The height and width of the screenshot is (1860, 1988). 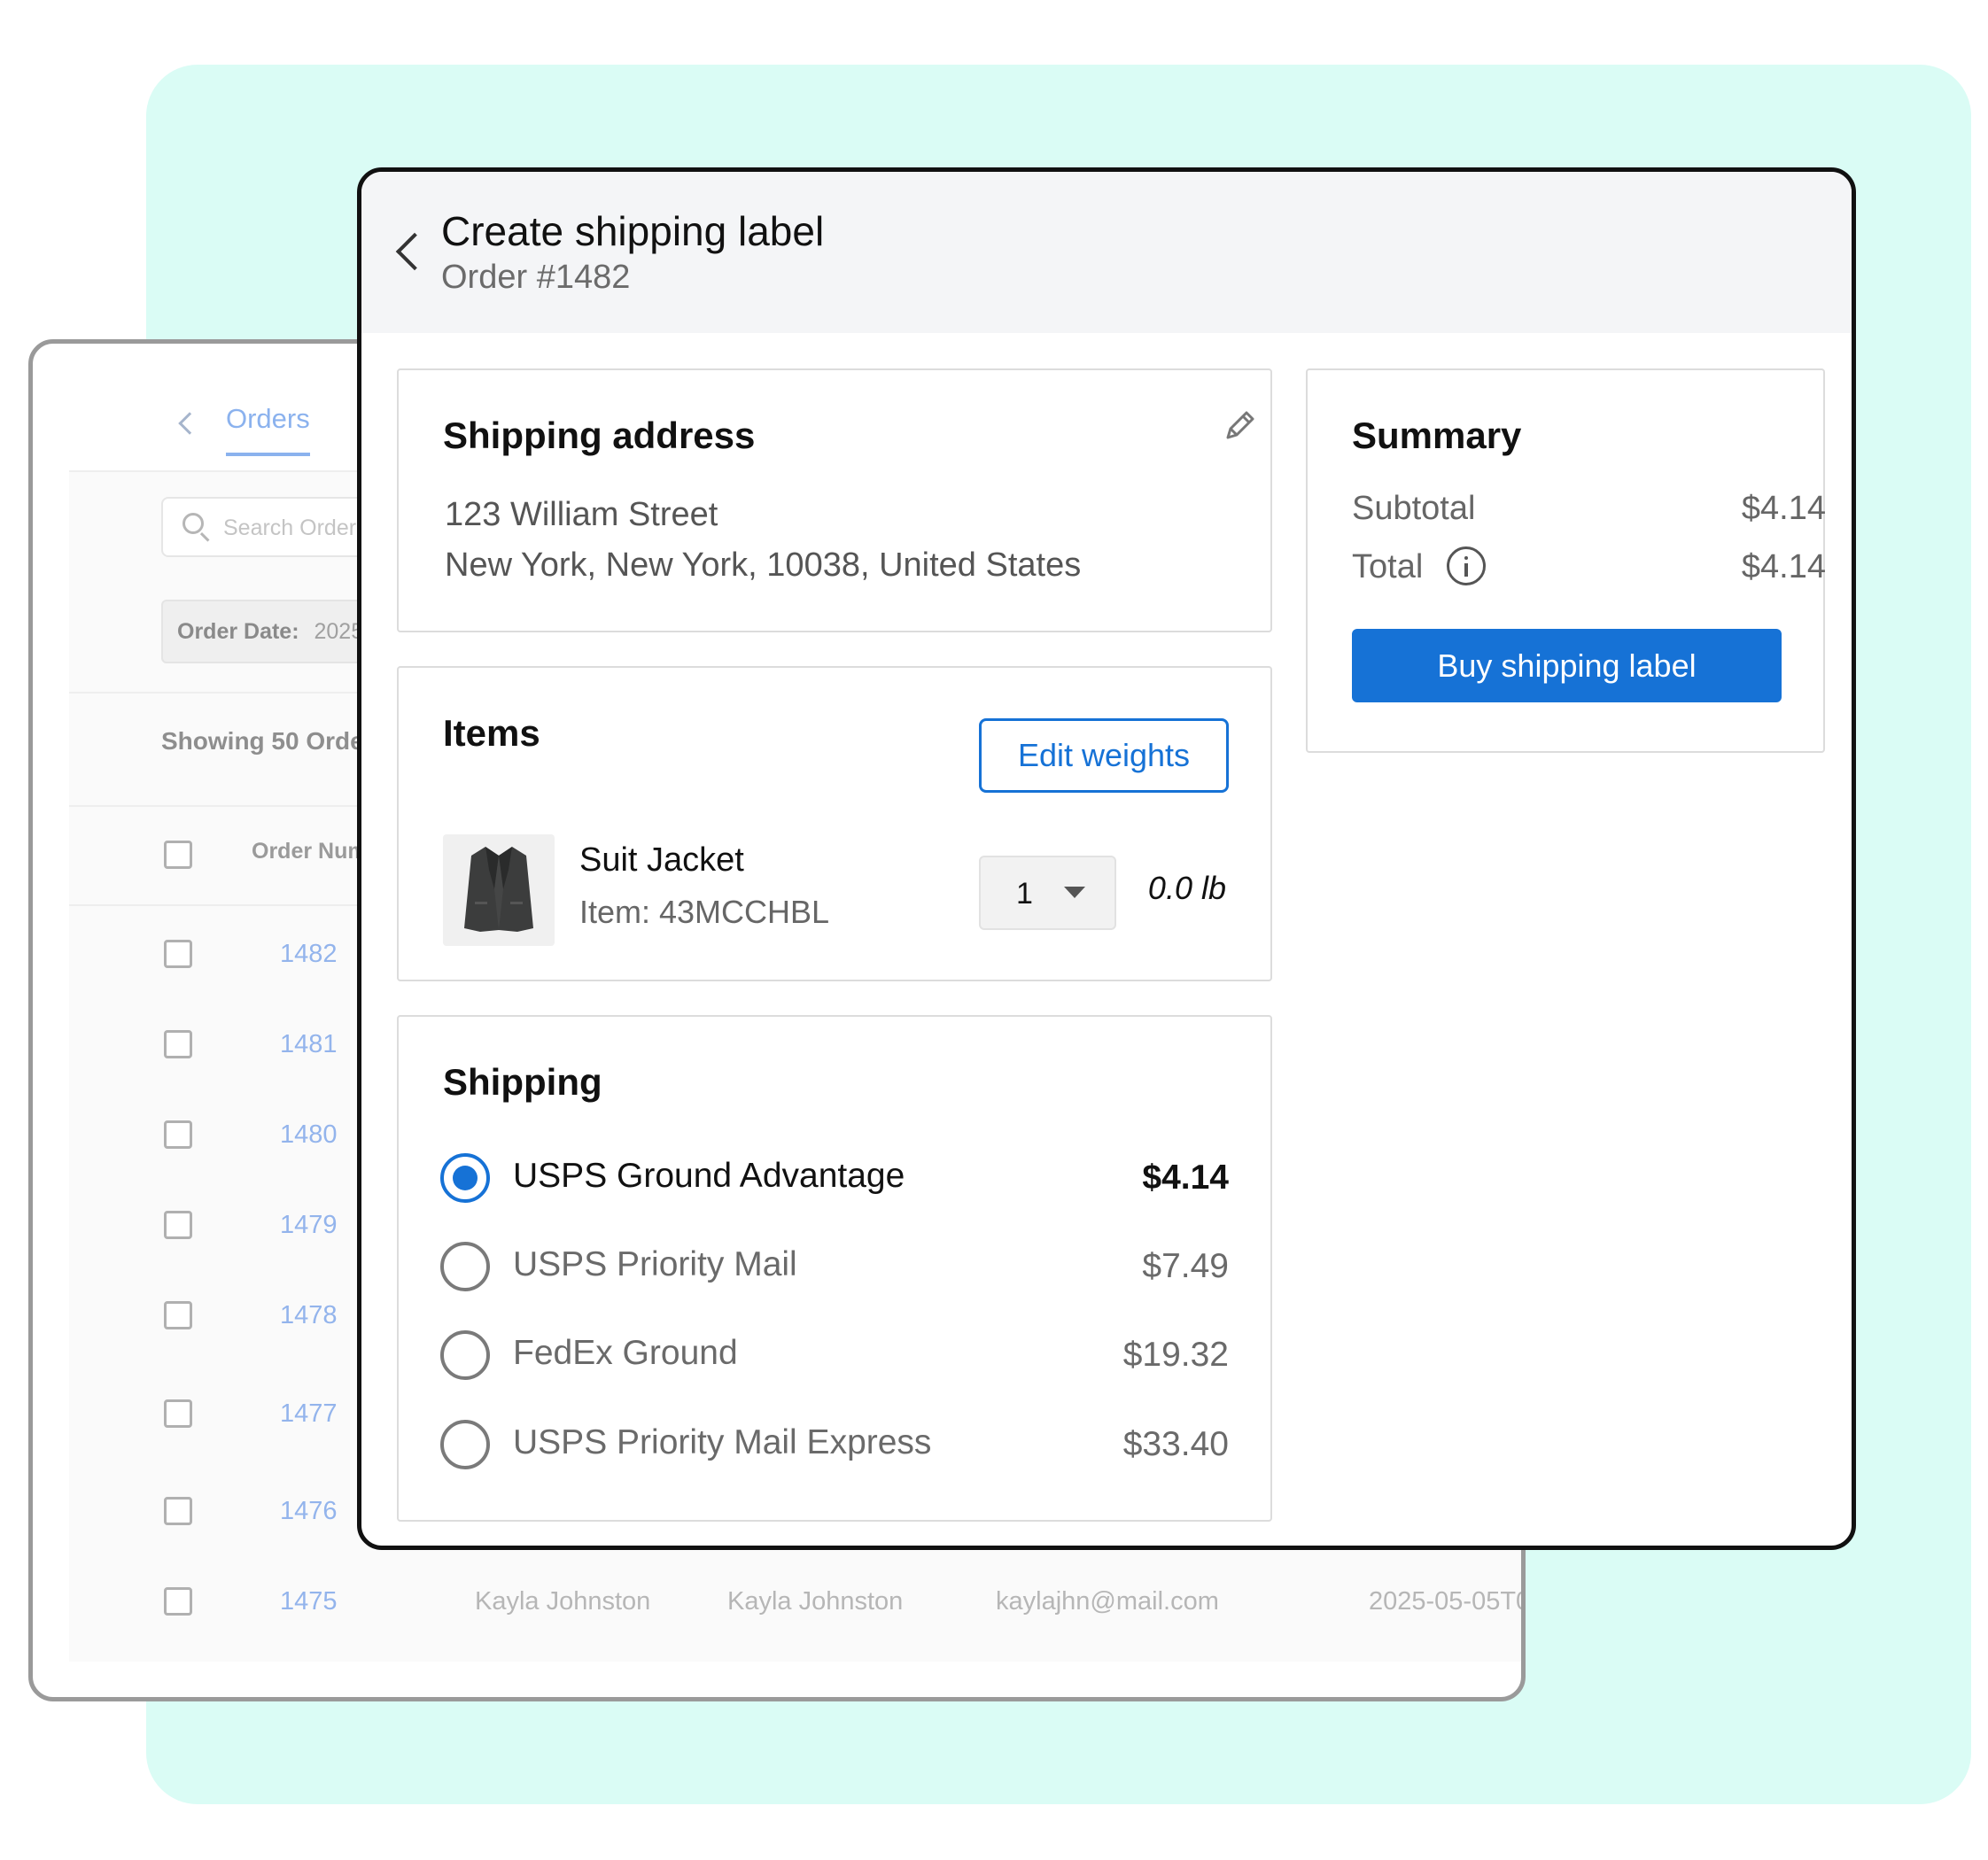 I want to click on order-date: 2025-05-05T06, so click(x=1445, y=1601).